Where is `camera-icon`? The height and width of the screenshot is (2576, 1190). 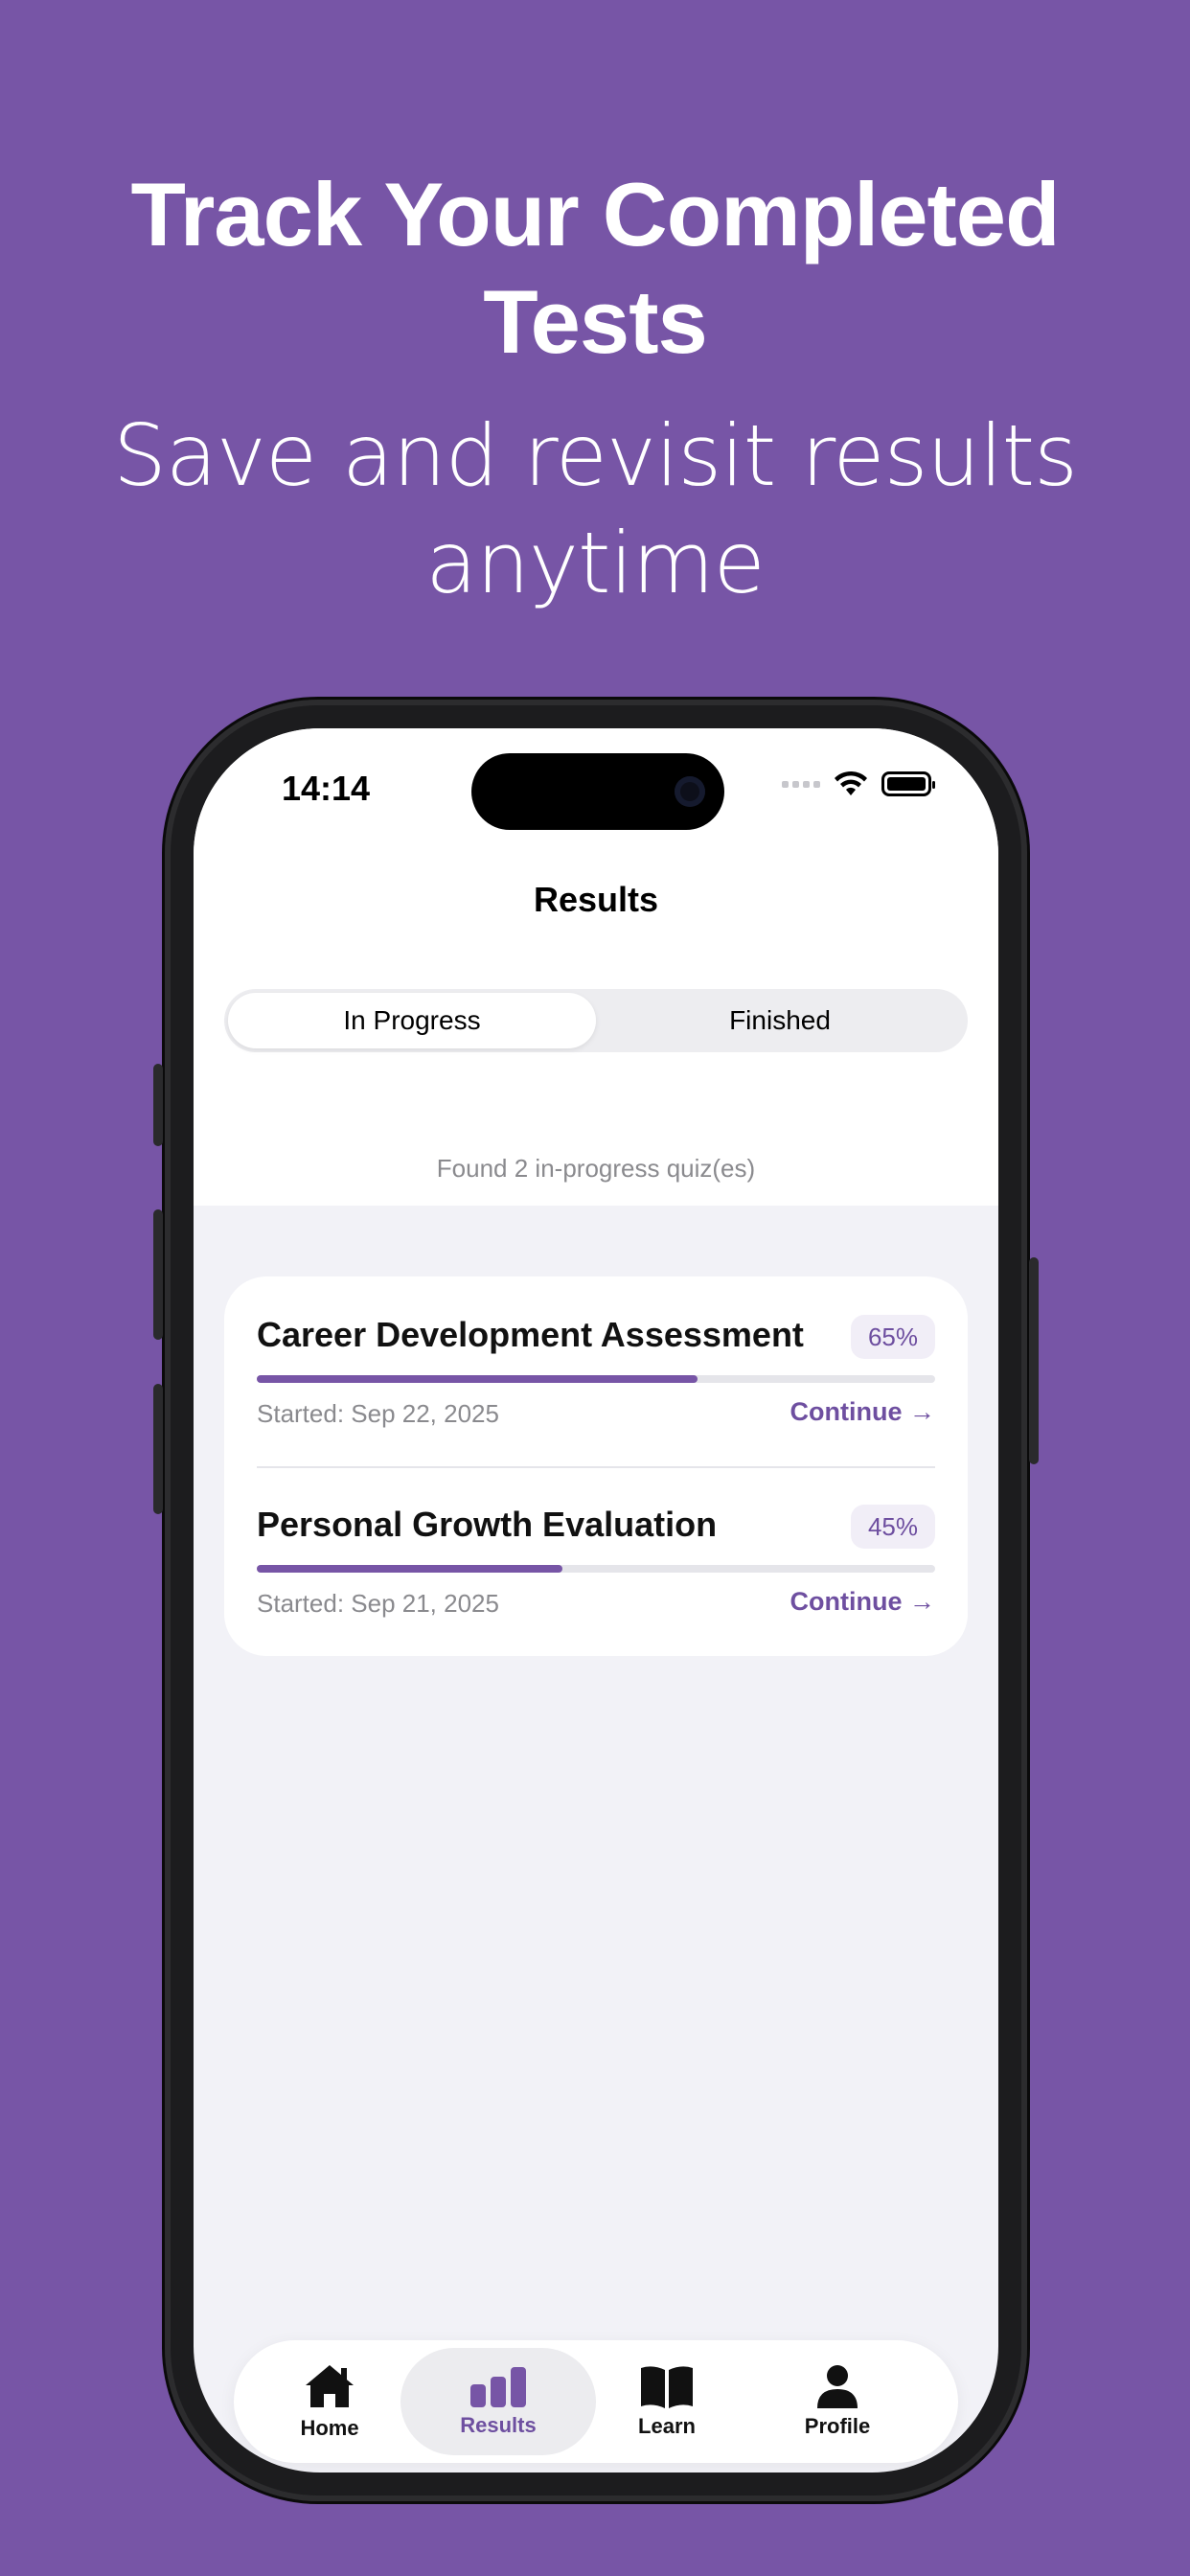 camera-icon is located at coordinates (690, 791).